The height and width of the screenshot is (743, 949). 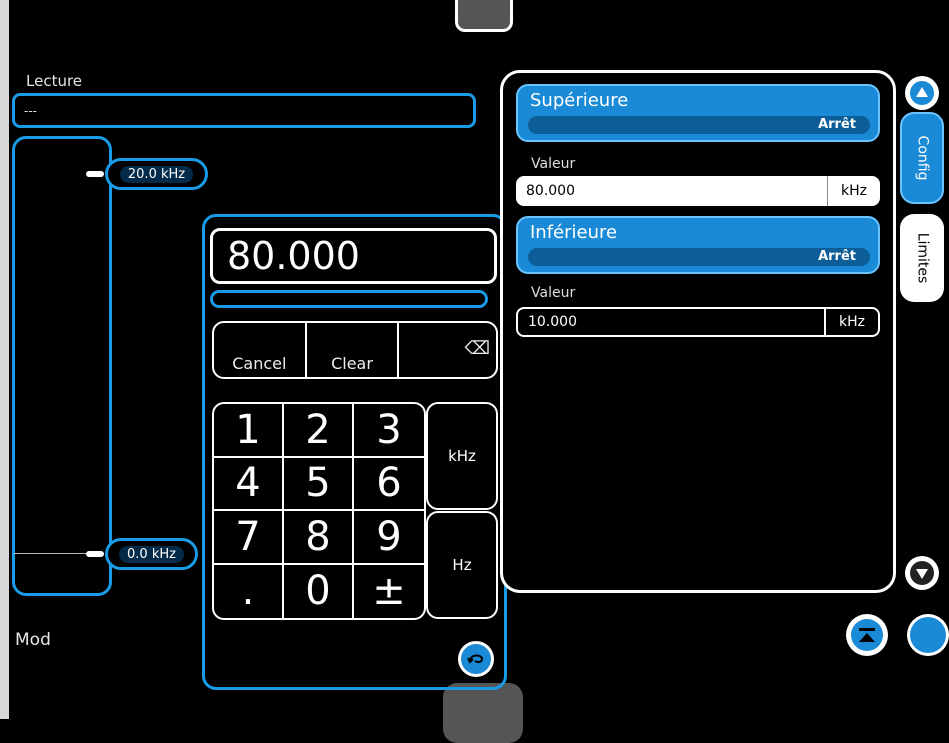 I want to click on top-handle-tab, so click(x=484, y=16).